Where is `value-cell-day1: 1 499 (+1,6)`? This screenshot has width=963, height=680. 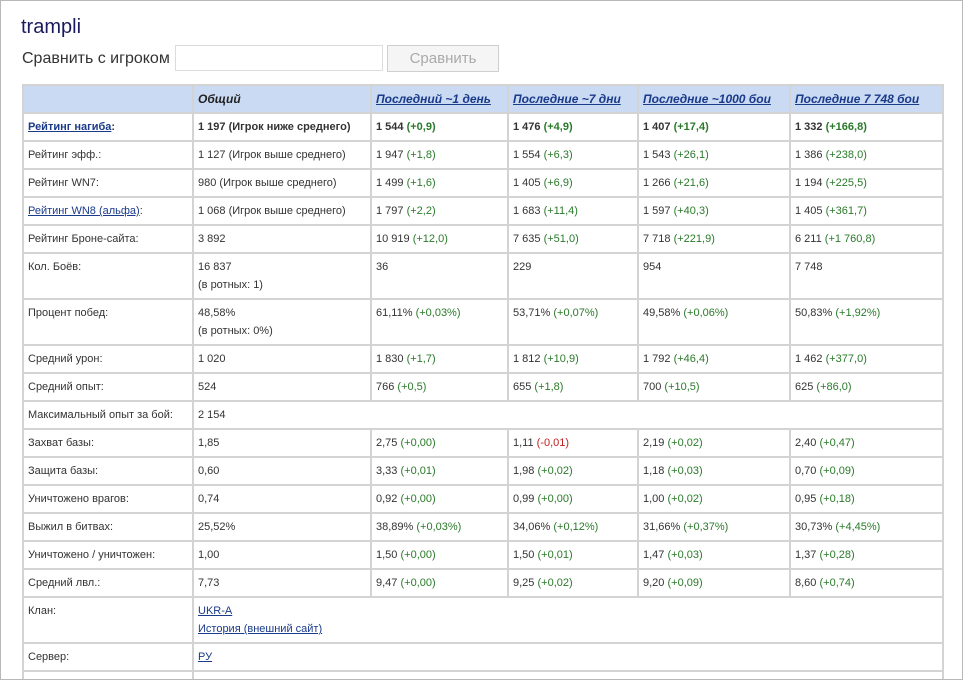 value-cell-day1: 1 499 (+1,6) is located at coordinates (439, 183).